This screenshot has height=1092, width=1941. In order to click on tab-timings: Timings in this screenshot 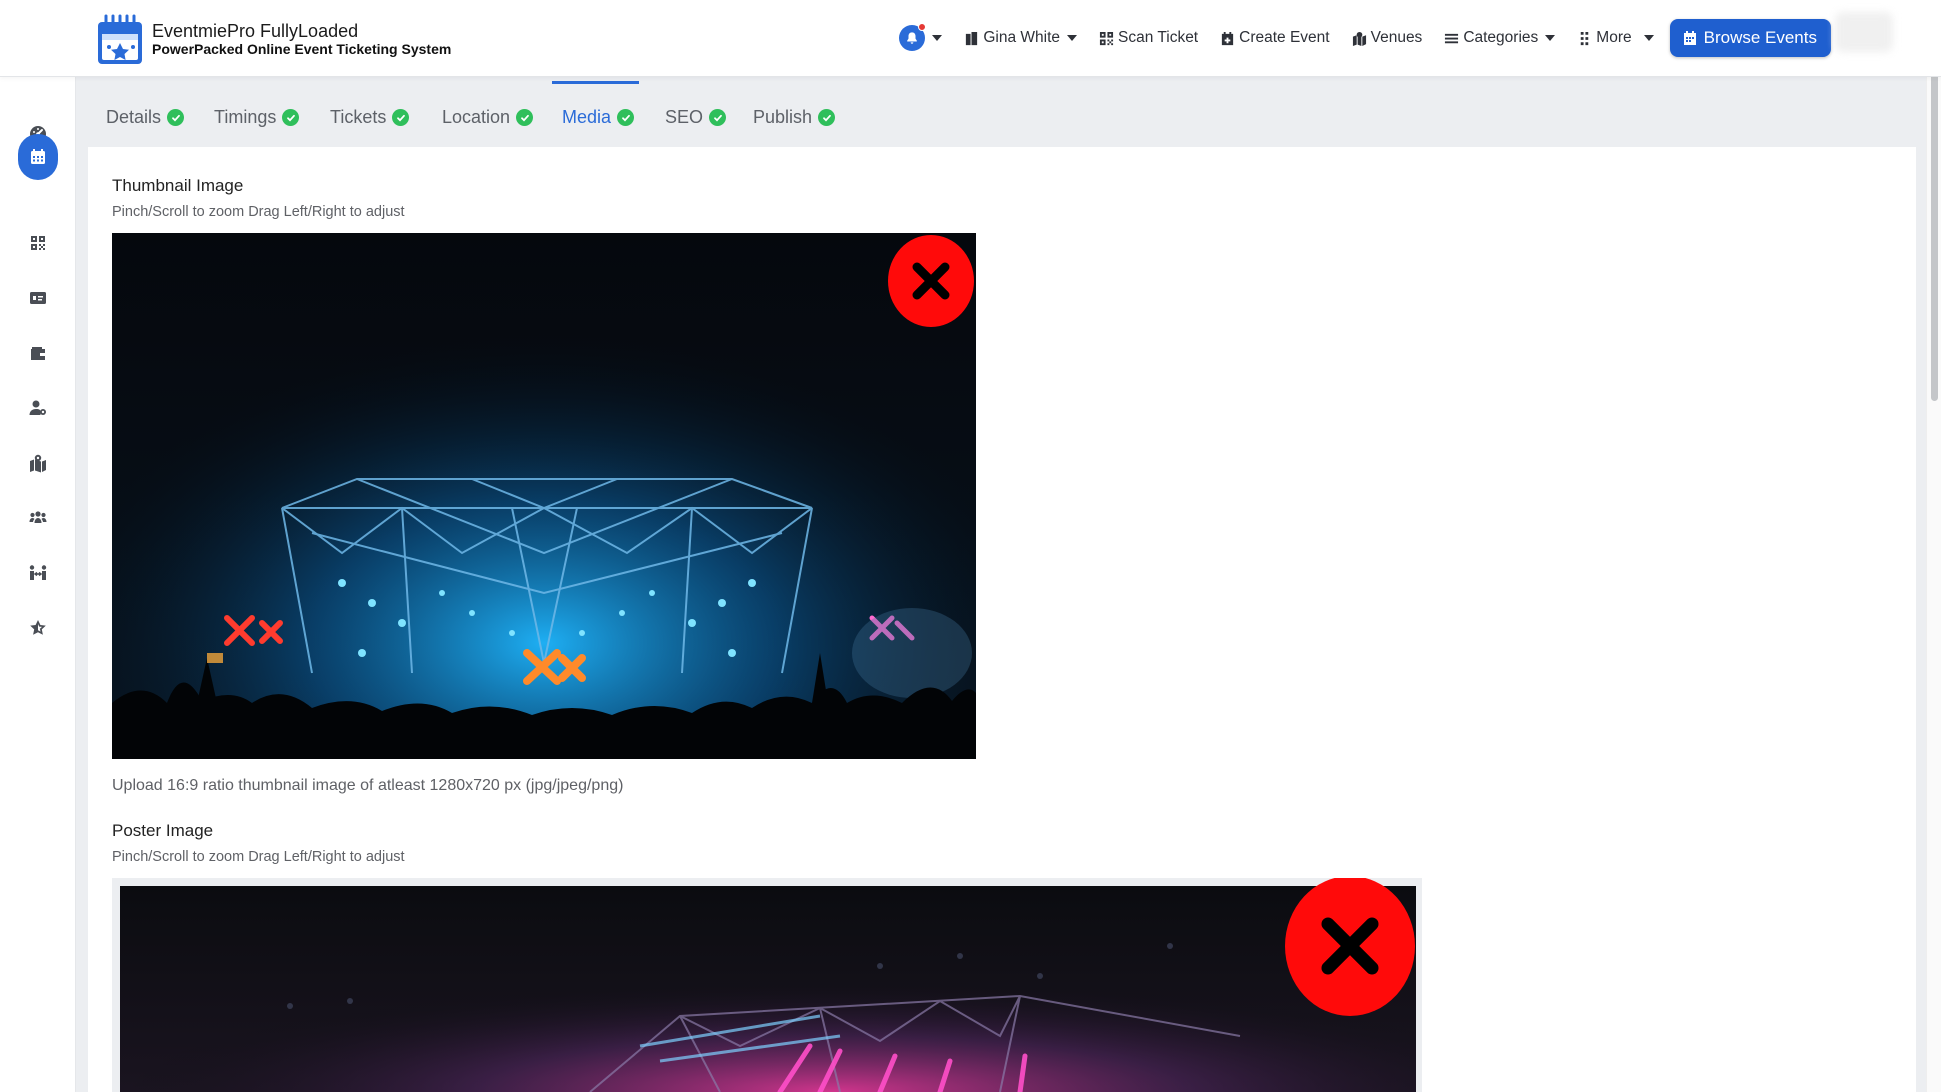, I will do `click(257, 117)`.